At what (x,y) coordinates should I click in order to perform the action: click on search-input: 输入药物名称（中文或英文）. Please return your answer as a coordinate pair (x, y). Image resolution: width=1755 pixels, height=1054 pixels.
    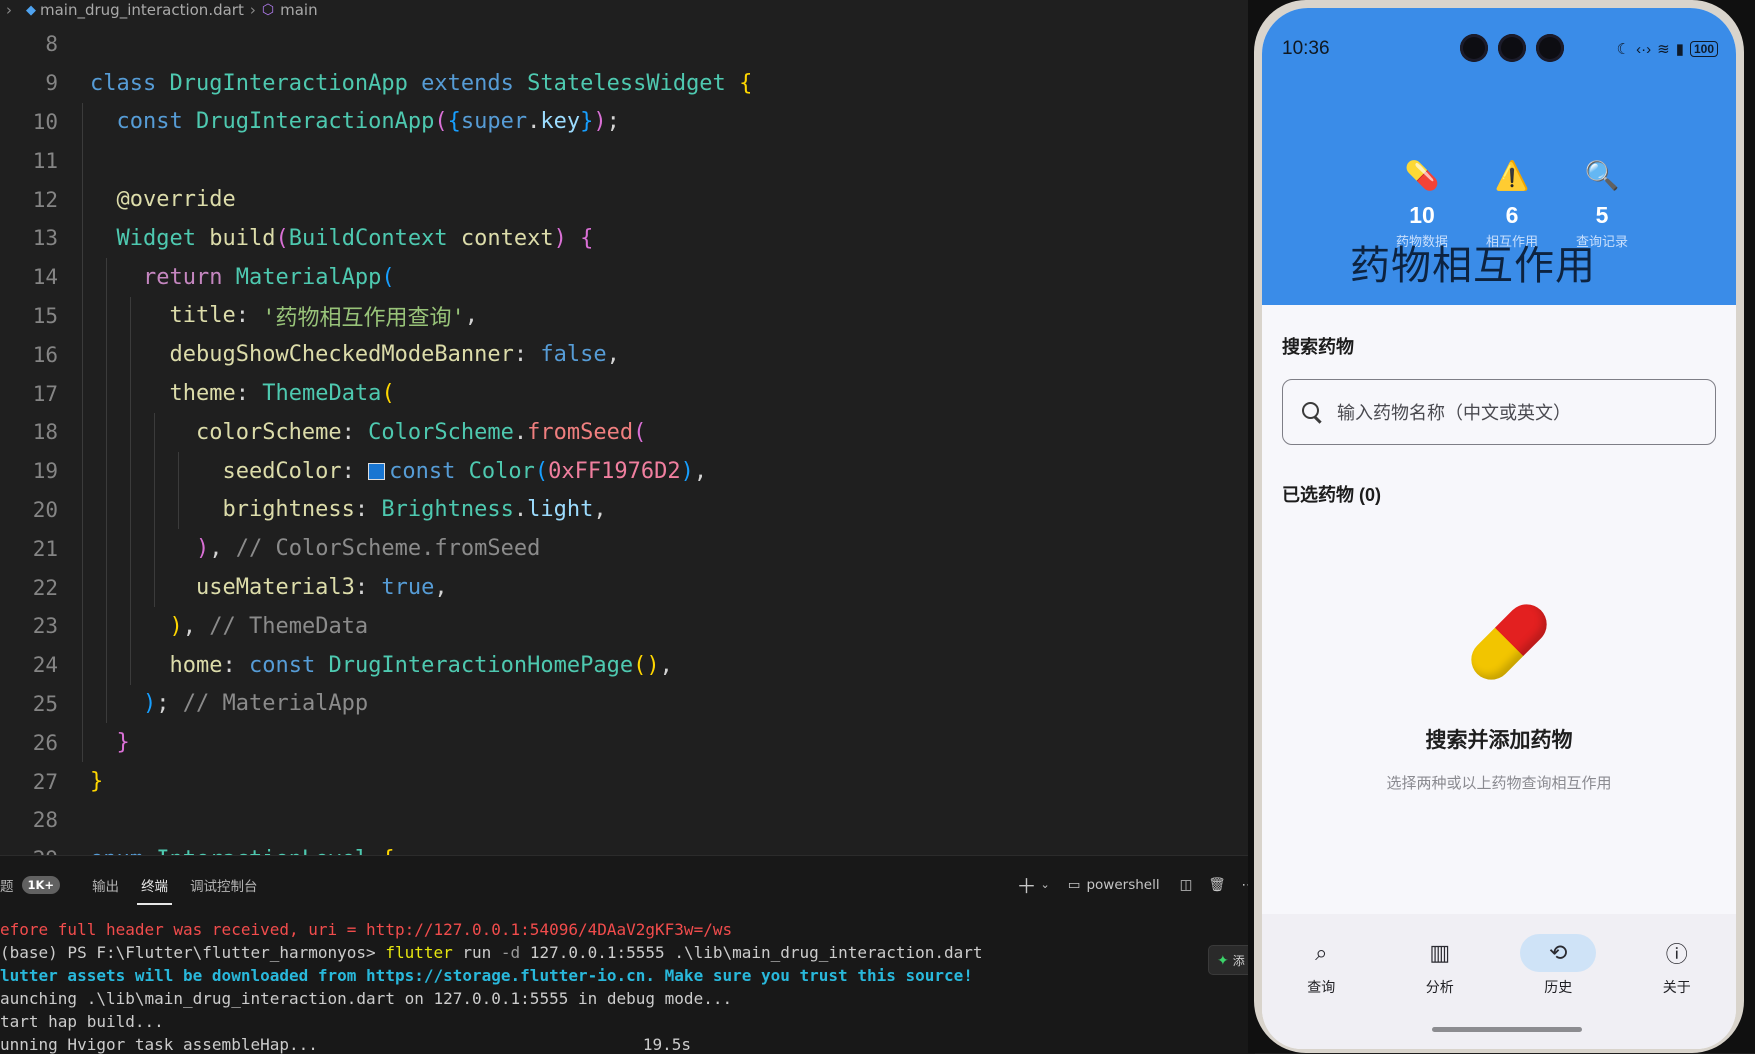
    Looking at the image, I should click on (1499, 412).